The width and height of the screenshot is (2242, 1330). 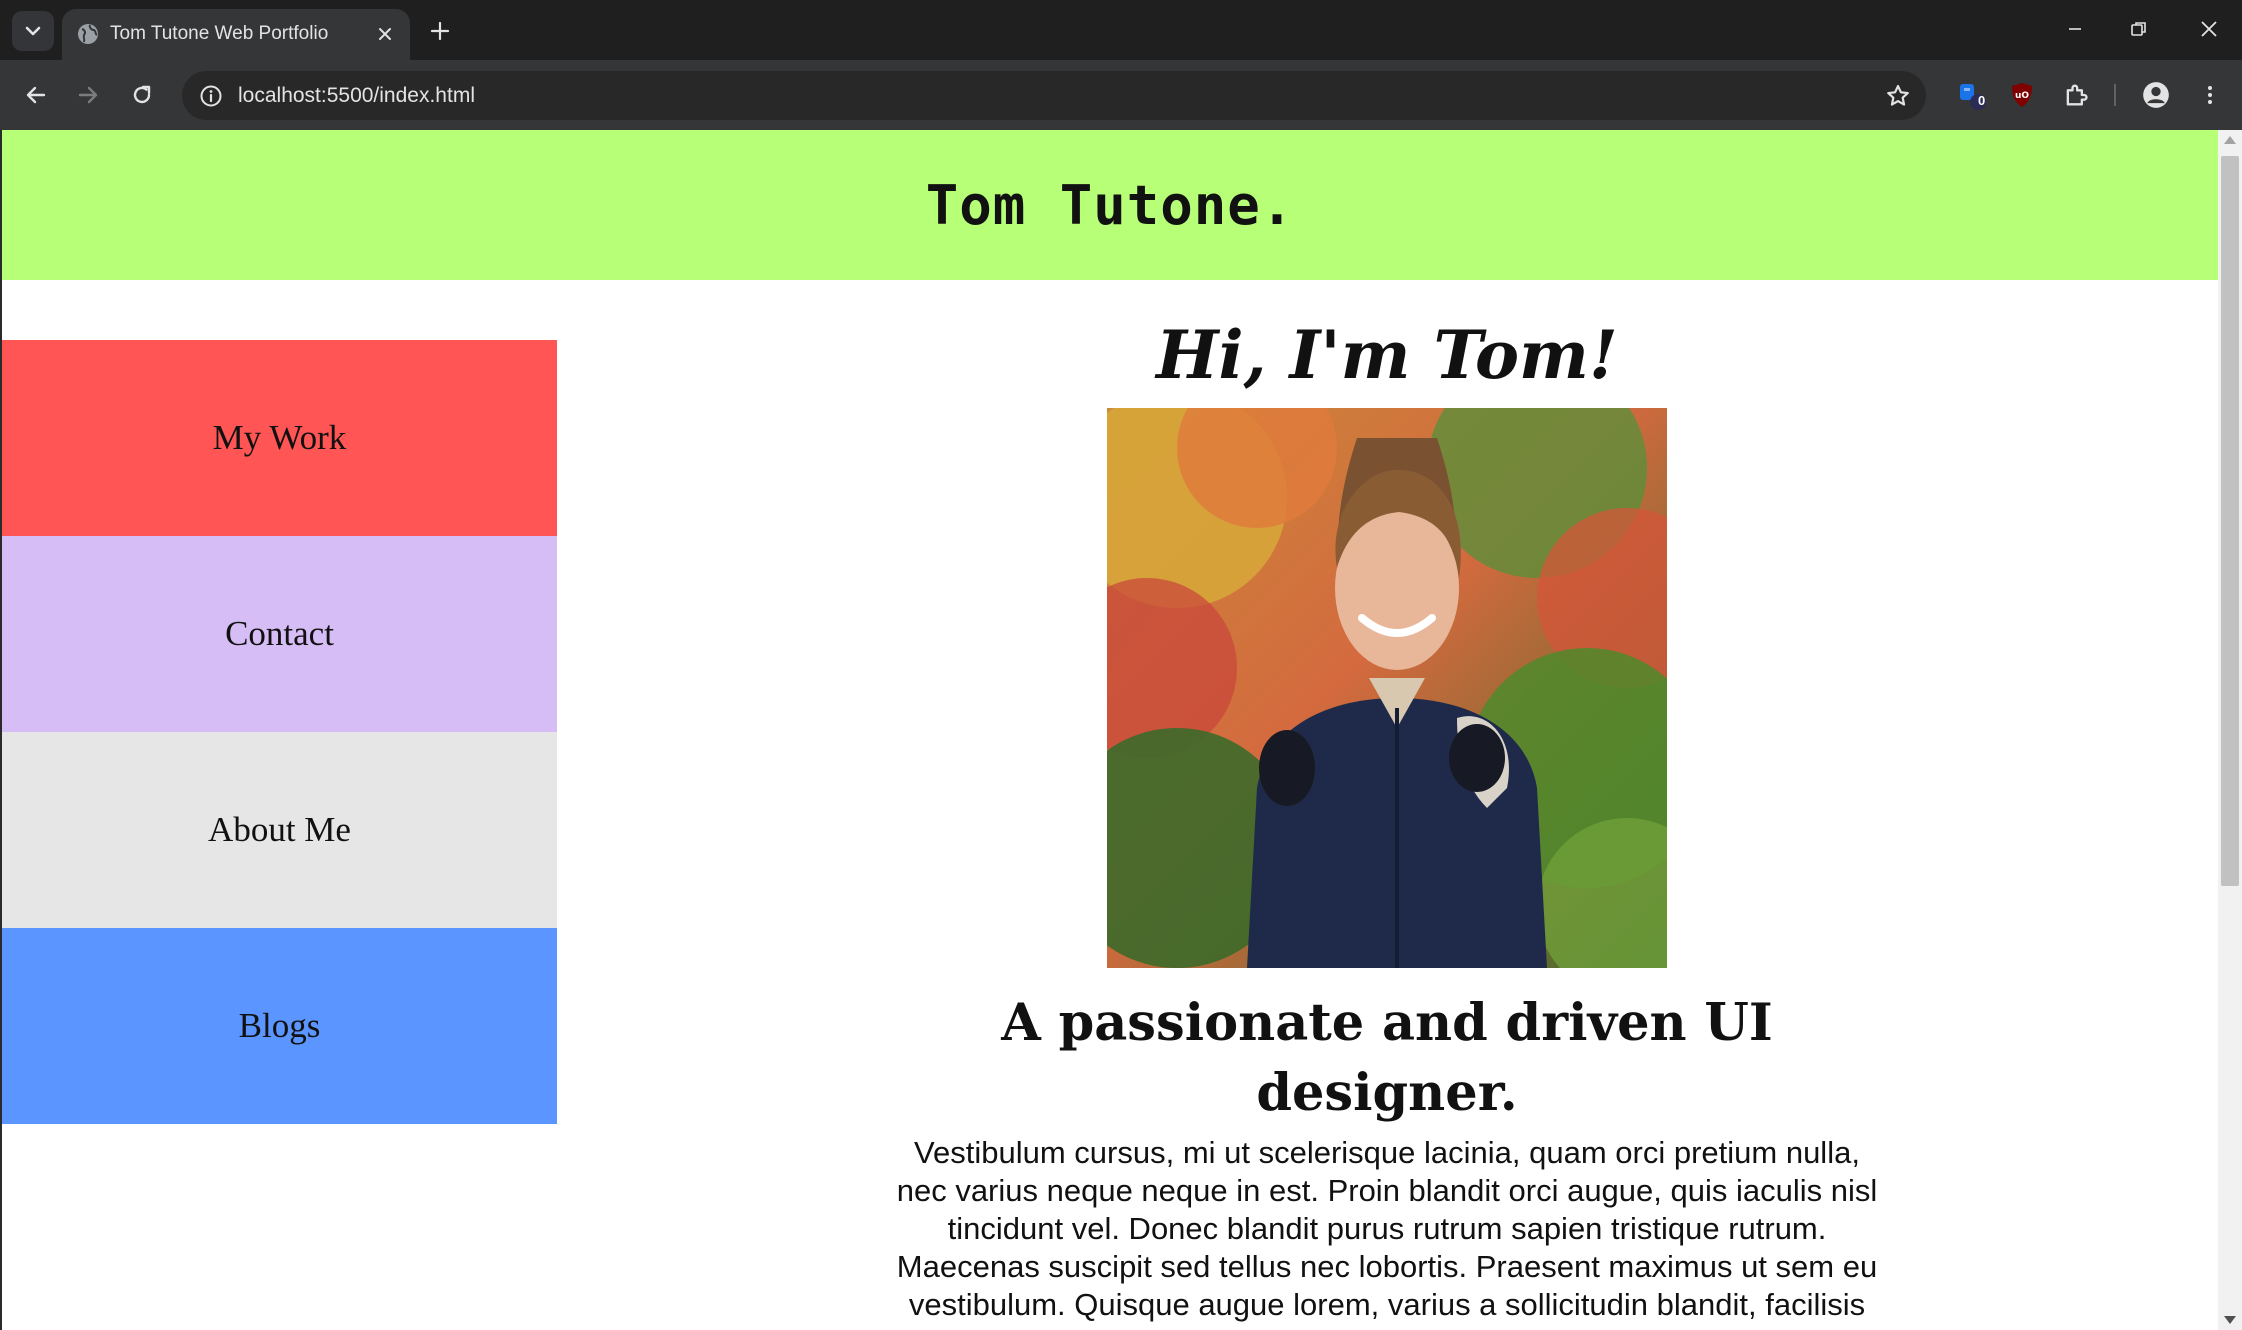 I want to click on url-text: localhost:5500/index.html, so click(x=356, y=95).